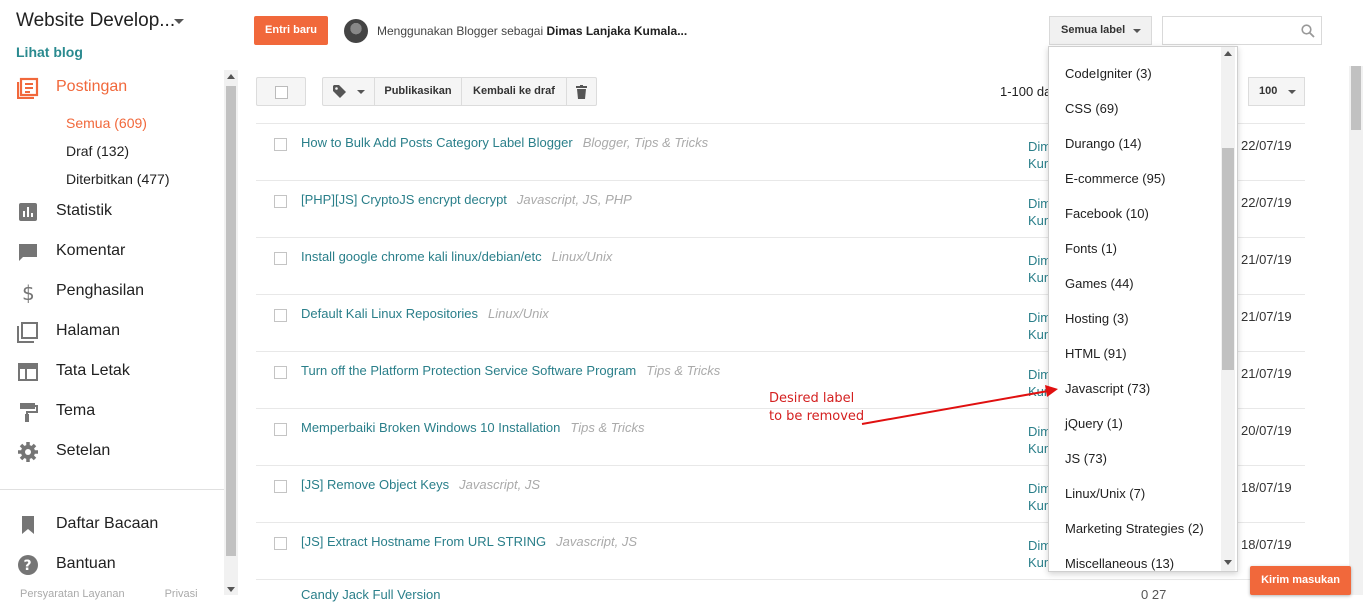 Image resolution: width=1363 pixels, height=602 pixels. Describe the element at coordinates (389, 313) in the screenshot. I see `post-title: Default Kali Linux Repositories` at that location.